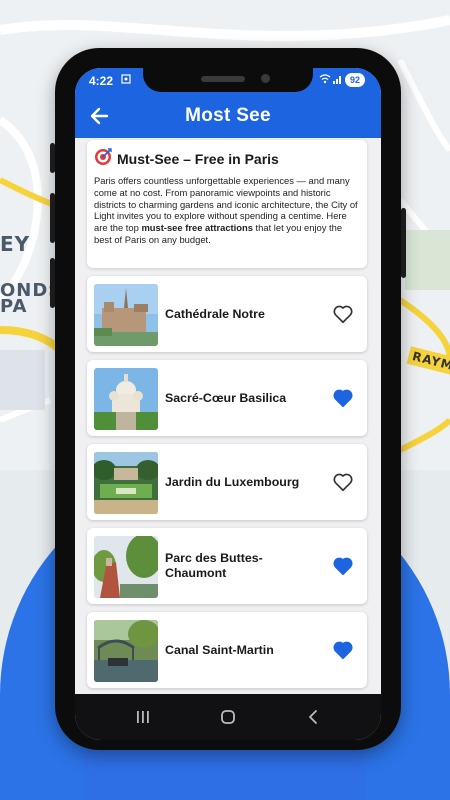 The height and width of the screenshot is (800, 450). I want to click on front-camera, so click(265, 78).